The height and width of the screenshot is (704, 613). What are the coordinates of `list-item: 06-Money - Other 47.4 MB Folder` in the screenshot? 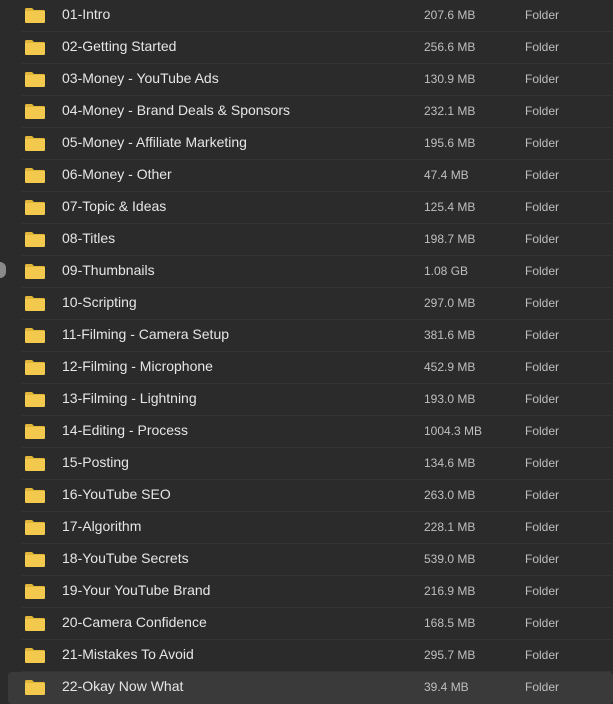 It's located at (306, 176).